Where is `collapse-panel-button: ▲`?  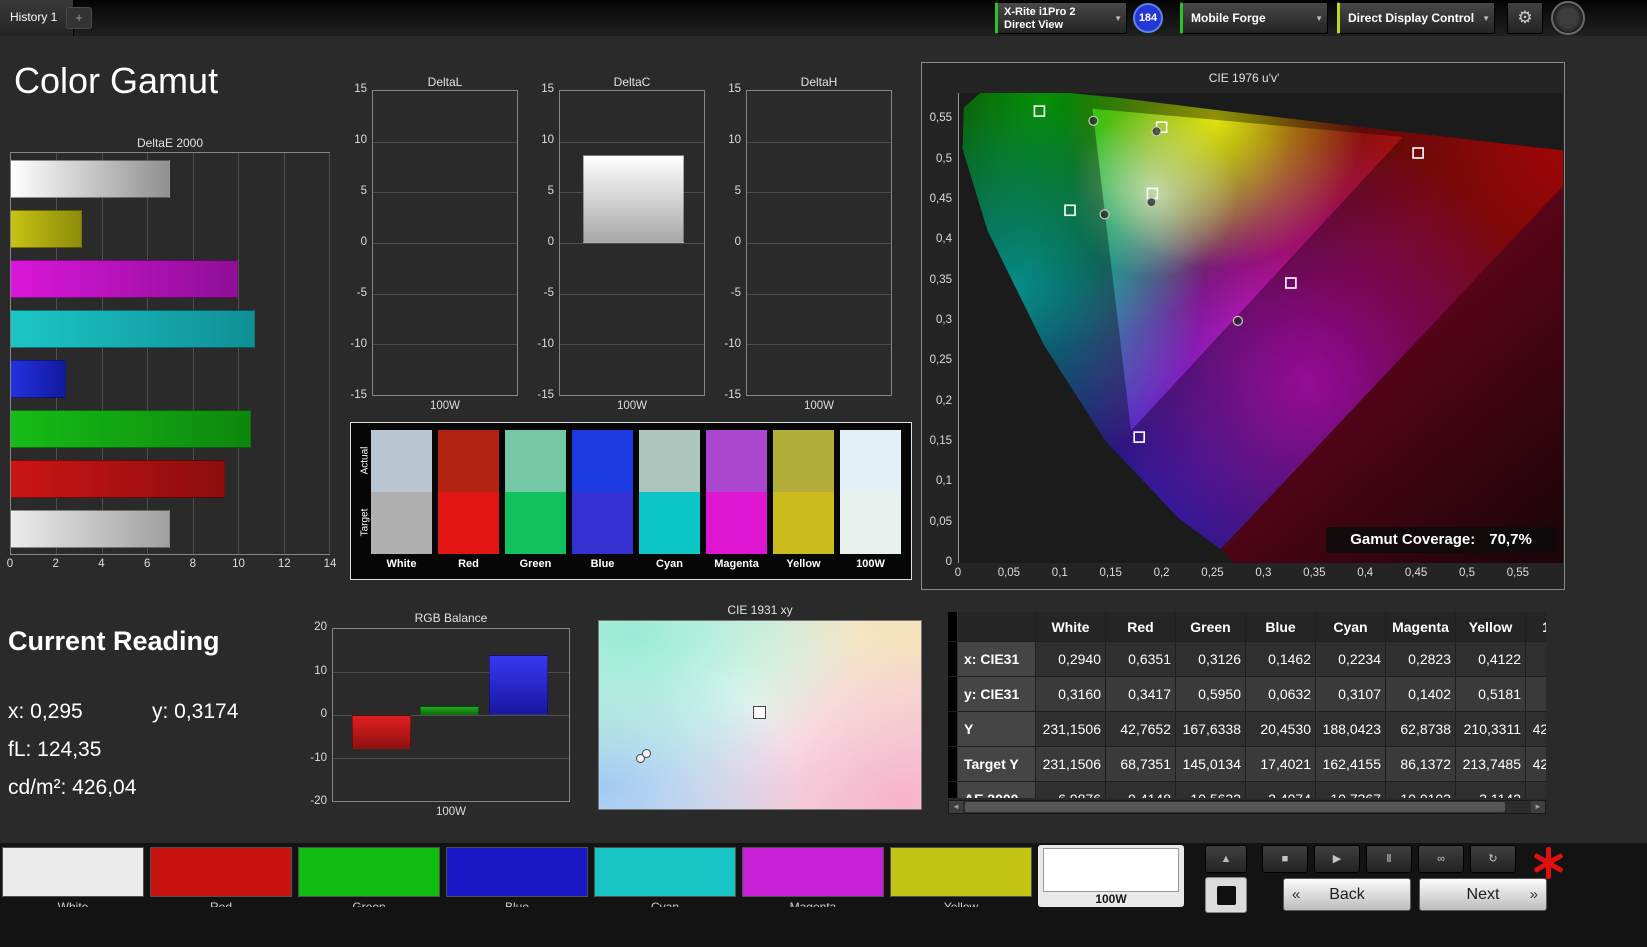
collapse-panel-button: ▲ is located at coordinates (1226, 859).